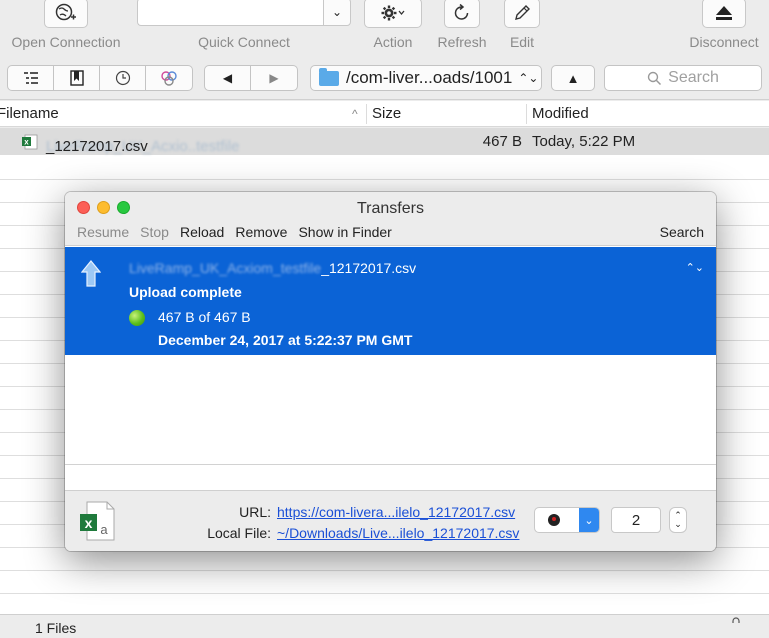 This screenshot has height=638, width=769. What do you see at coordinates (261, 232) in the screenshot?
I see `remove-button: Remove` at bounding box center [261, 232].